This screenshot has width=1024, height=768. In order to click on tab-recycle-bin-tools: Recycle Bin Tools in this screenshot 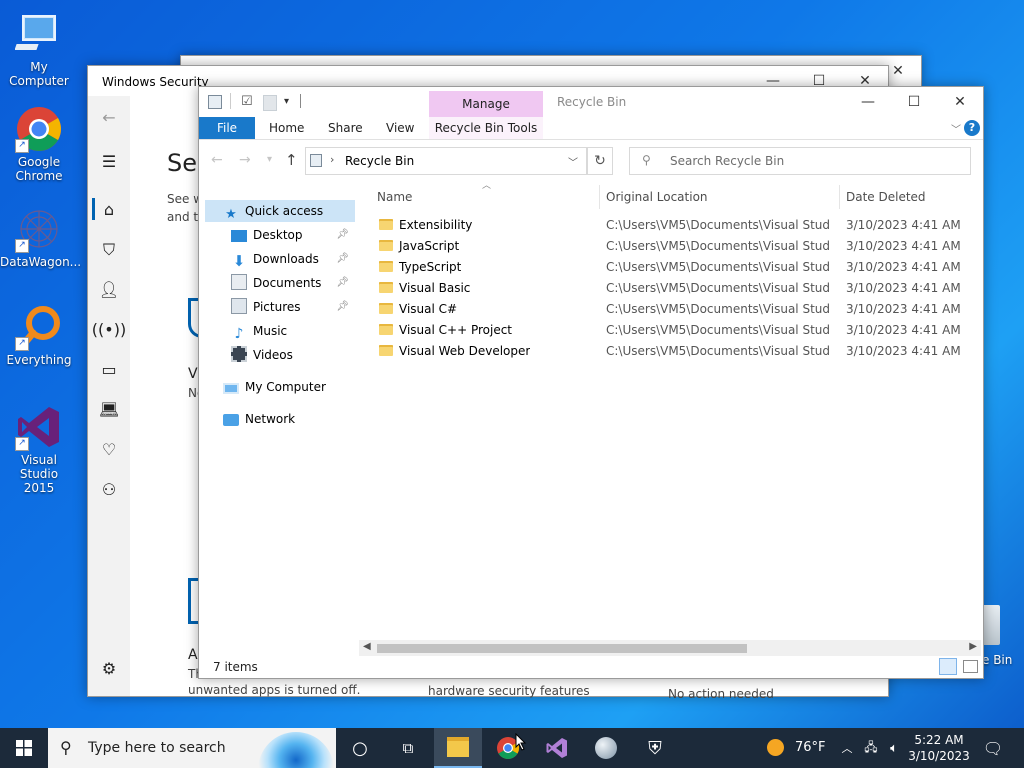, I will do `click(486, 128)`.